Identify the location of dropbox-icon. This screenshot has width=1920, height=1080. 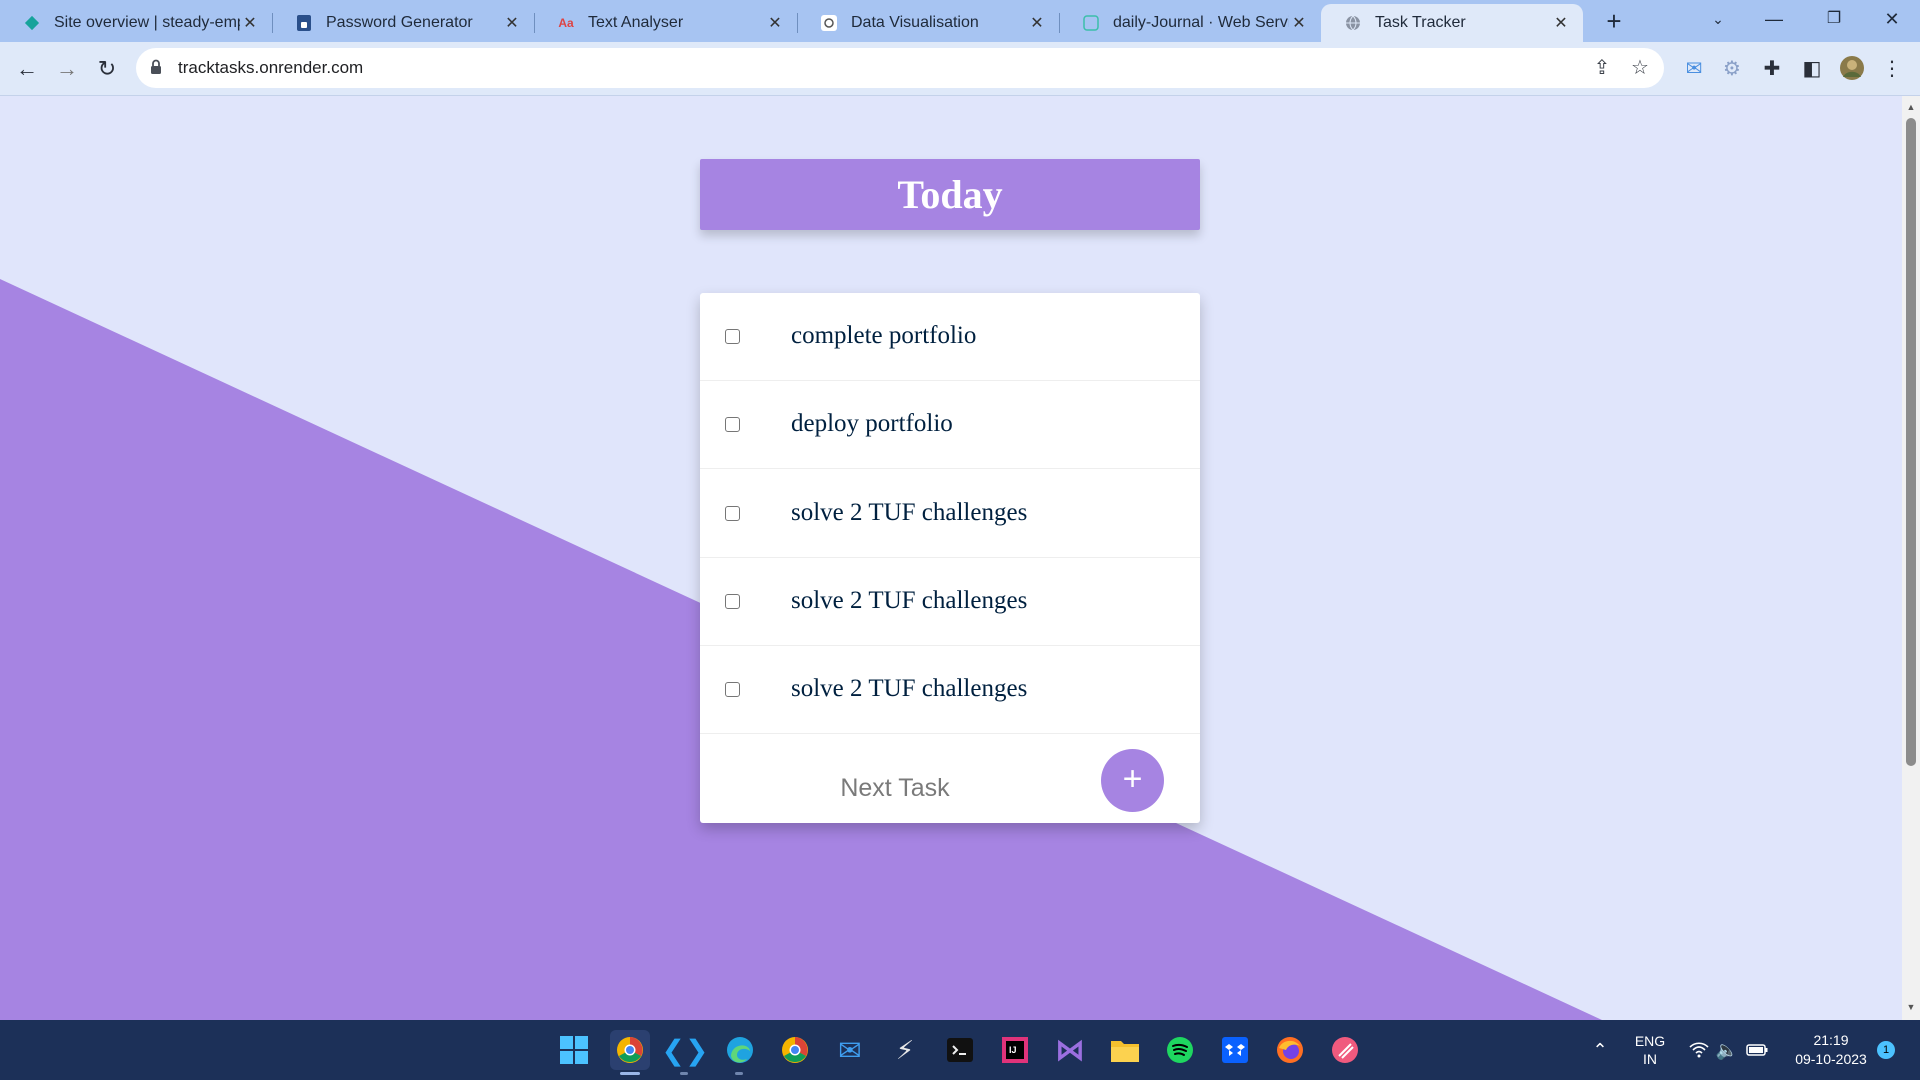
(1235, 1050).